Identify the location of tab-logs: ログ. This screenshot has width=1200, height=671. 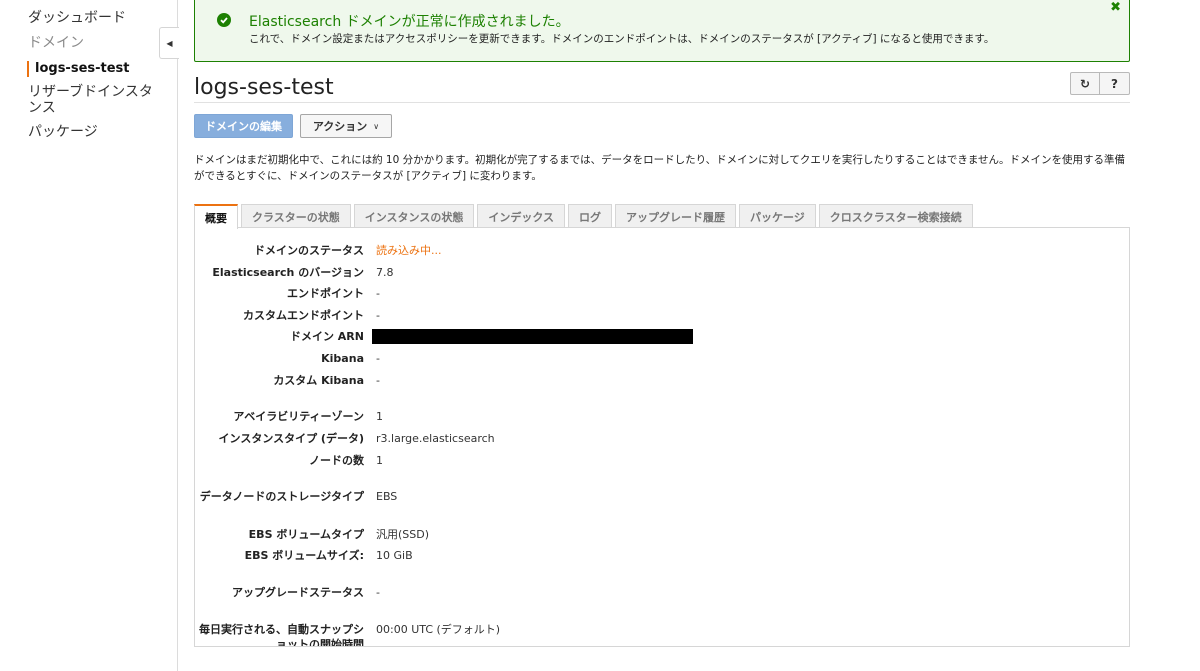
(590, 216).